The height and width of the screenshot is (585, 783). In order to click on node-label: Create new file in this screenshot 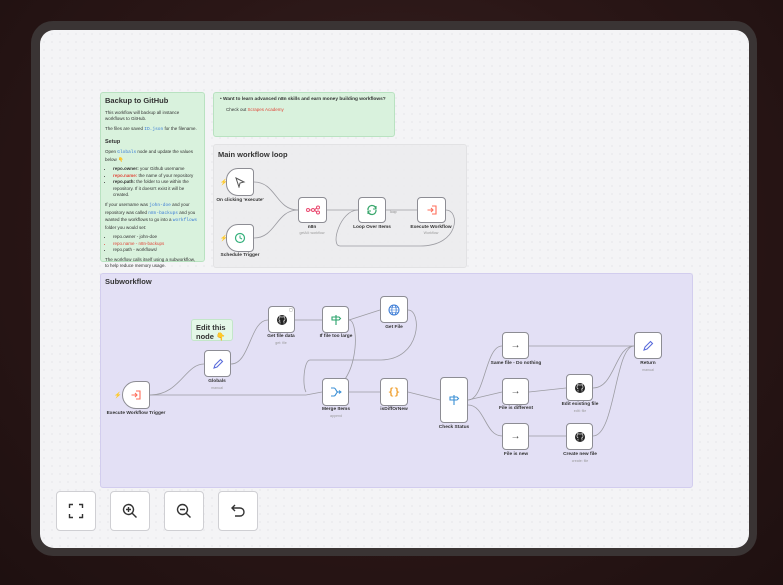, I will do `click(580, 454)`.